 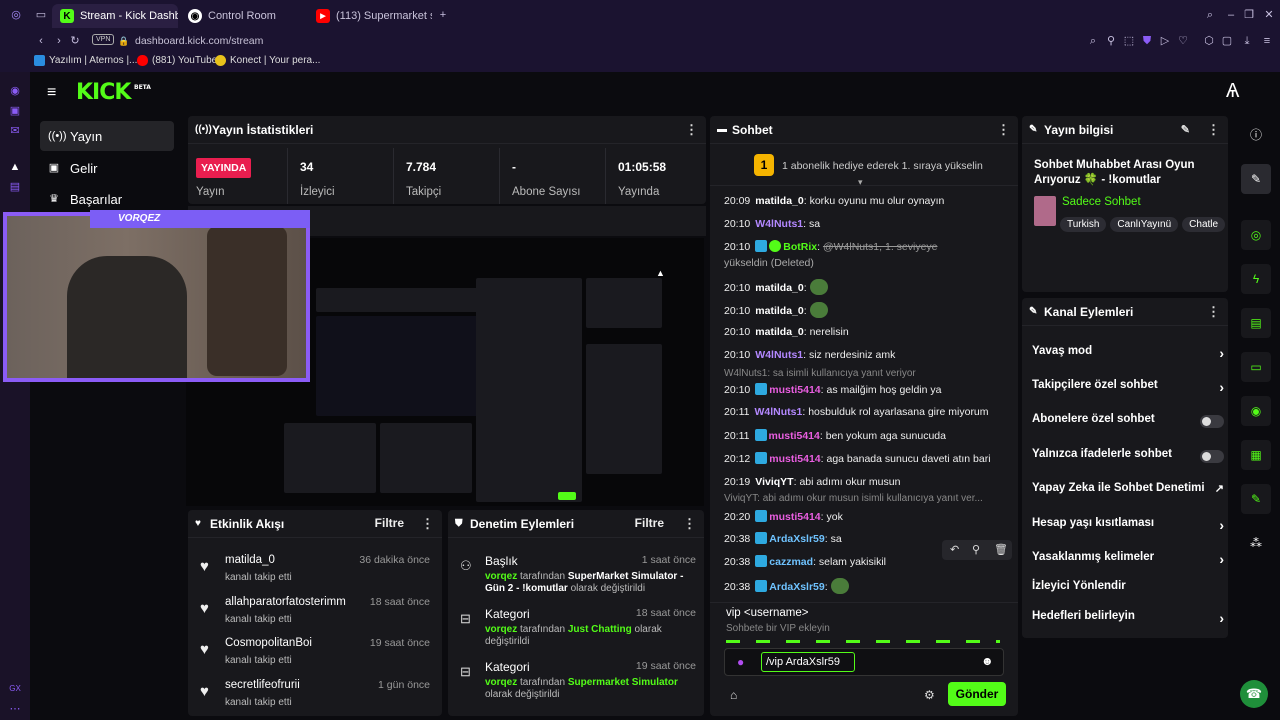 I want to click on new-tab-icon: +, so click(x=443, y=15).